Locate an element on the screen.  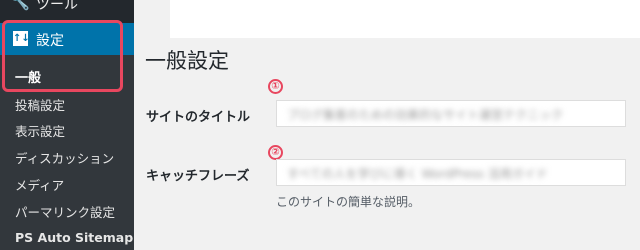
tagline-input: すべての人を学びに導く WordPress 活用ガイド is located at coordinates (451, 172).